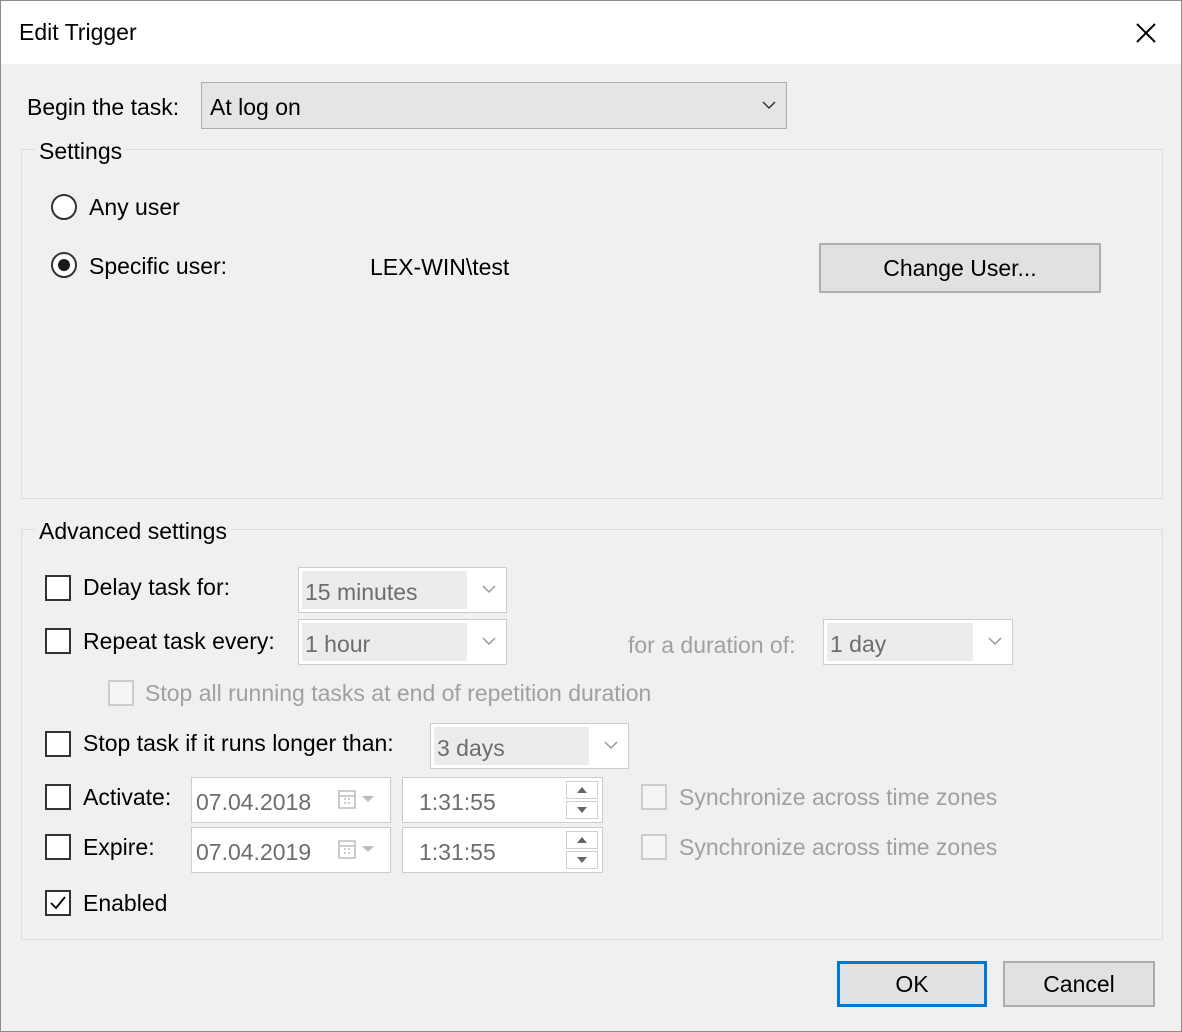 The image size is (1182, 1032). What do you see at coordinates (471, 748) in the screenshot?
I see `stop-task-value: 3 days` at bounding box center [471, 748].